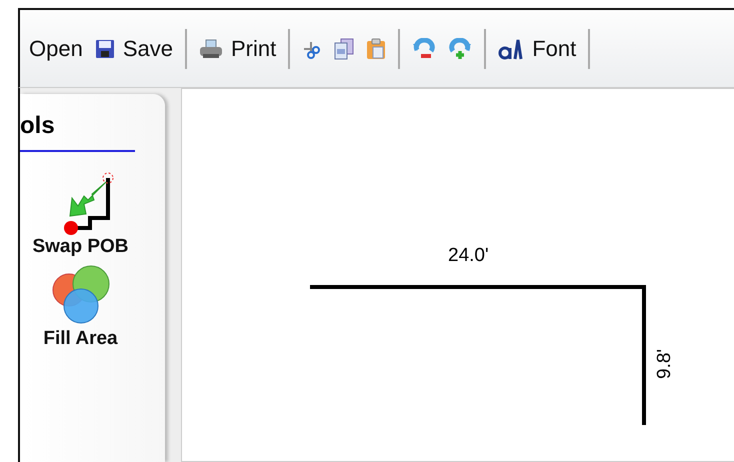  I want to click on printer-icon, so click(210, 48).